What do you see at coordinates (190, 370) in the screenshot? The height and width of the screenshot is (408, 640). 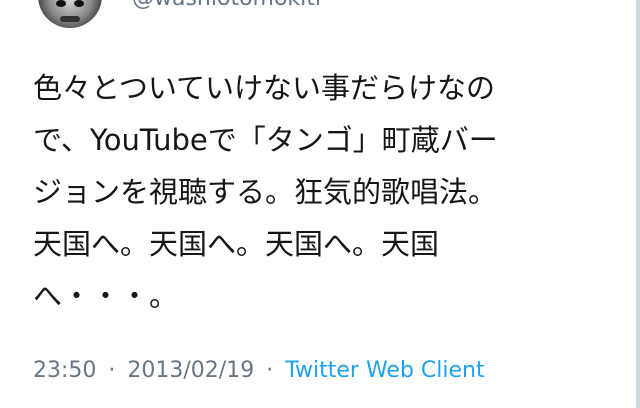 I see `tweet-date: 2013/02/19` at bounding box center [190, 370].